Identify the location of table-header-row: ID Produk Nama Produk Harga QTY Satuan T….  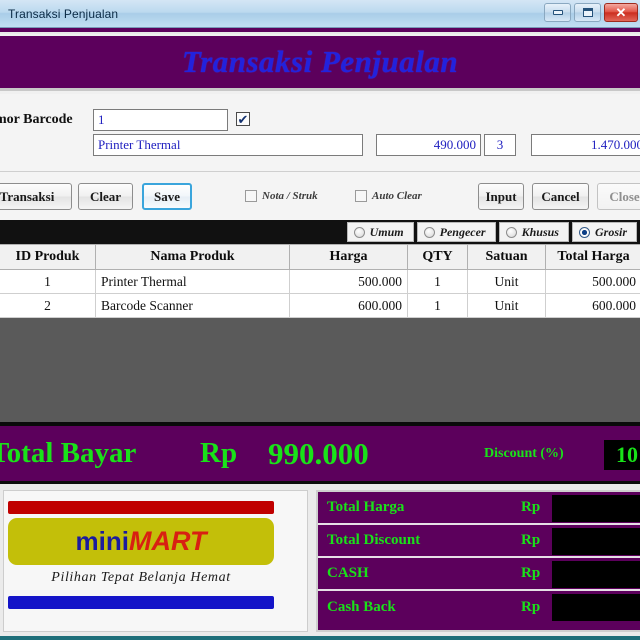
(320, 257).